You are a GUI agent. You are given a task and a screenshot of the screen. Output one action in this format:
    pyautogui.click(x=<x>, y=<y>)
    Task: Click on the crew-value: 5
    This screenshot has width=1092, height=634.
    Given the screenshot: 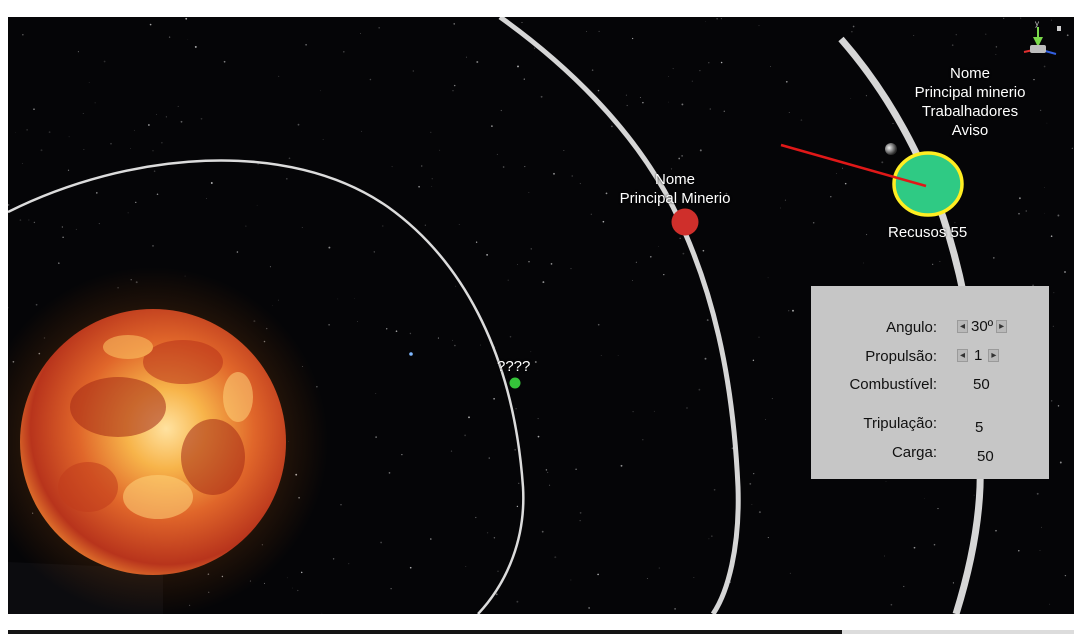 What is the action you would take?
    pyautogui.click(x=979, y=427)
    